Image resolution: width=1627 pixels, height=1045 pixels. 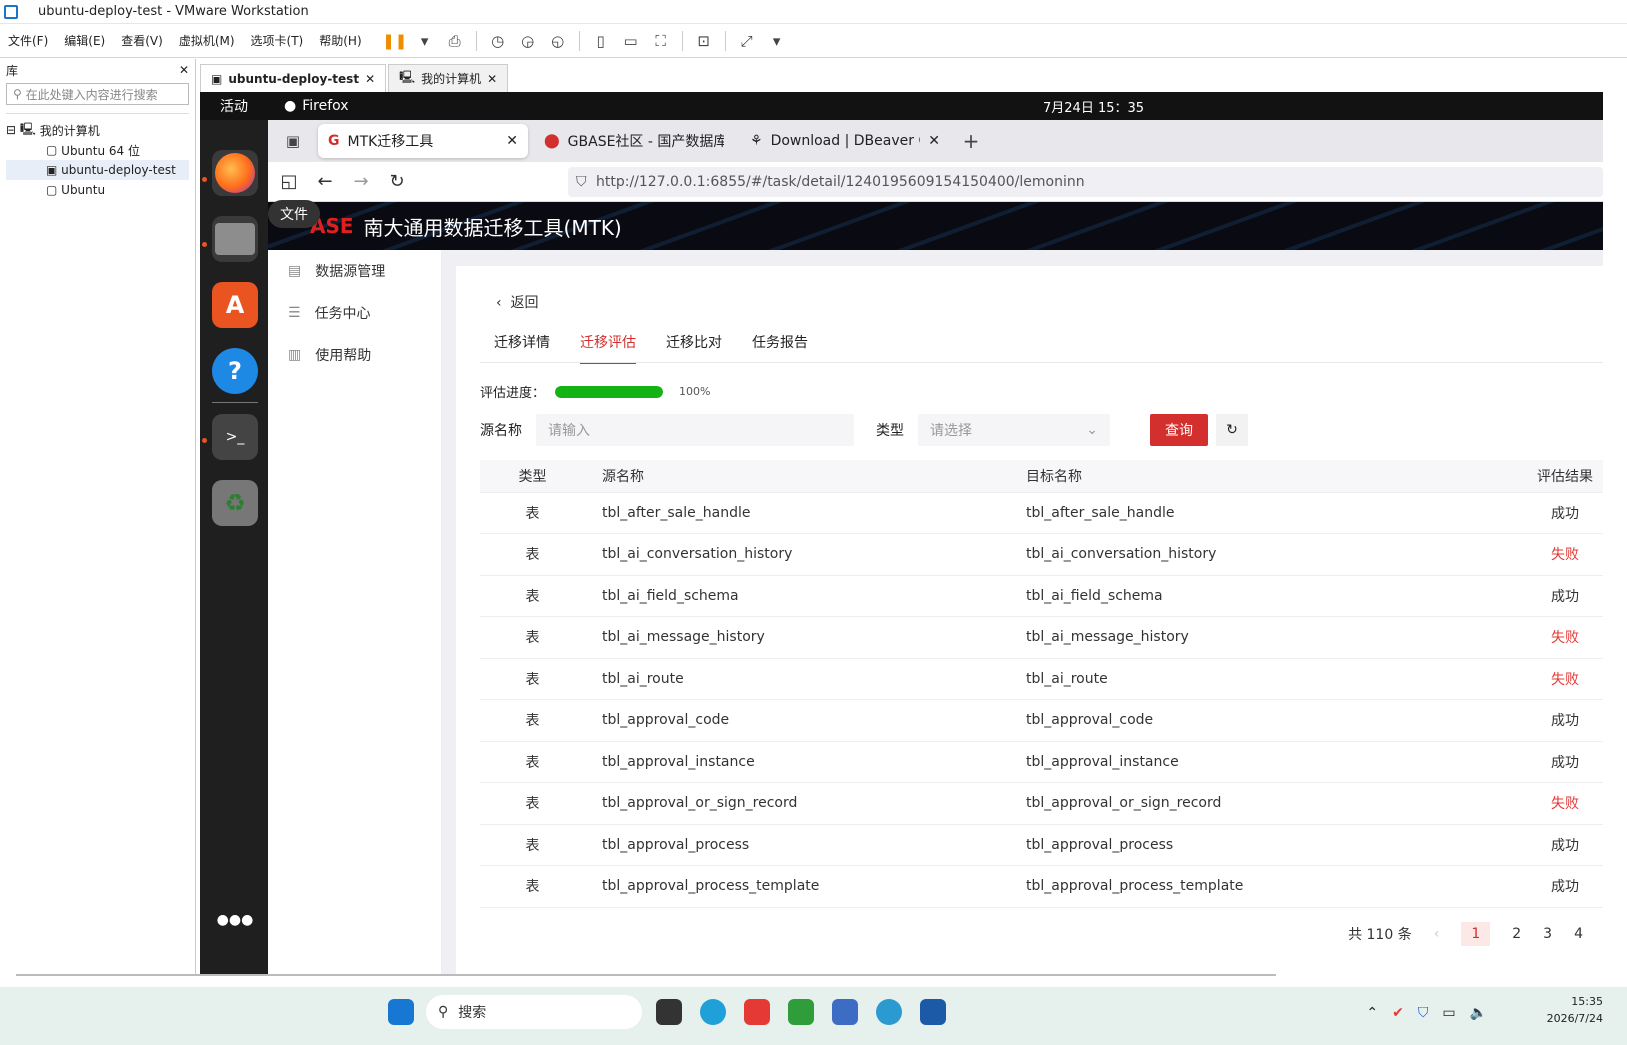 What do you see at coordinates (609, 391) in the screenshot?
I see `progress-fill` at bounding box center [609, 391].